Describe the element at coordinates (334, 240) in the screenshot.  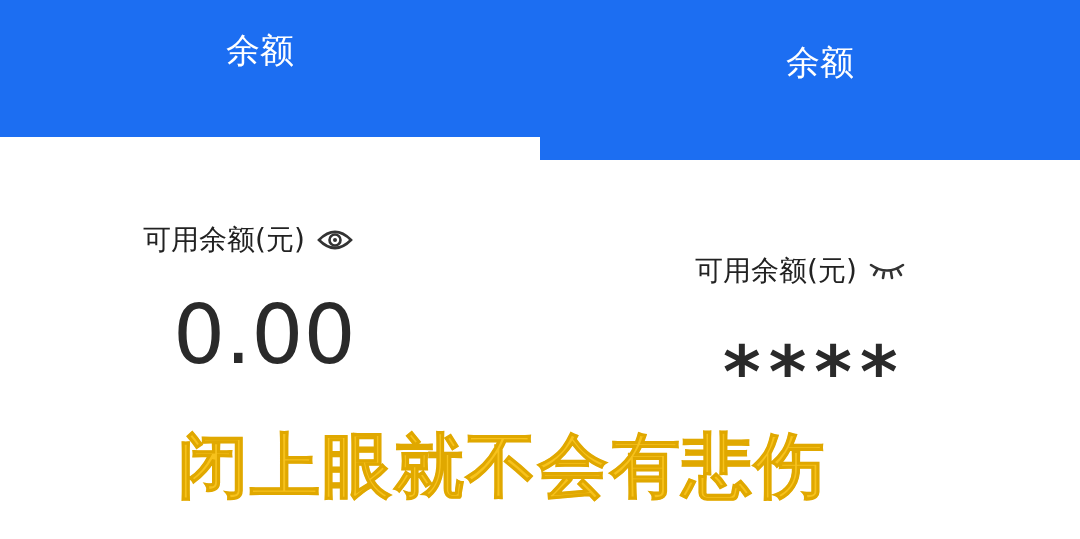
I see `eye-icon` at that location.